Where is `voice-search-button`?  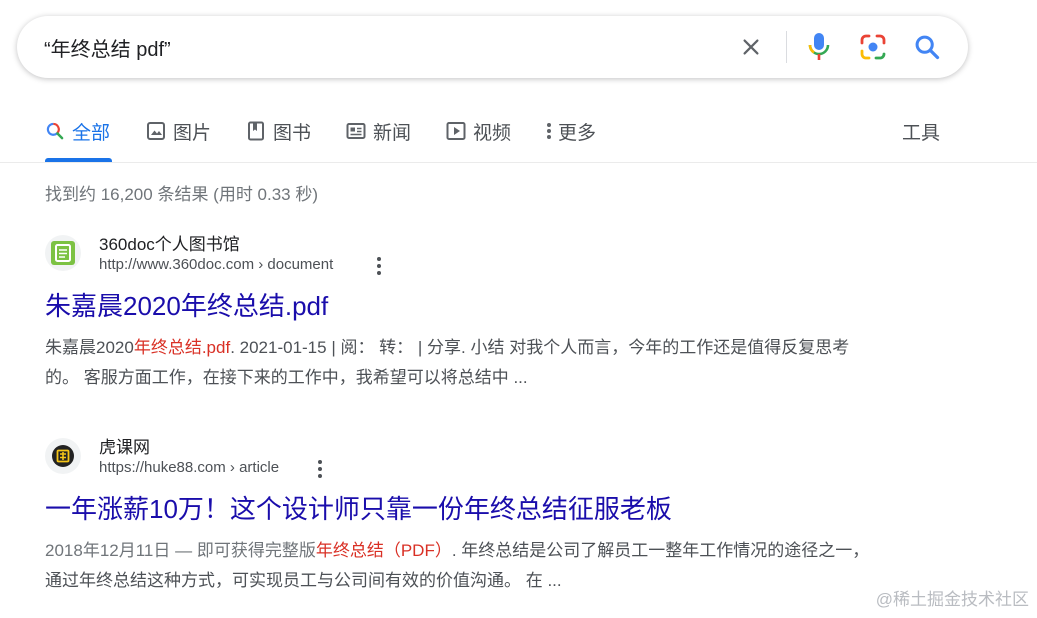
voice-search-button is located at coordinates (819, 47).